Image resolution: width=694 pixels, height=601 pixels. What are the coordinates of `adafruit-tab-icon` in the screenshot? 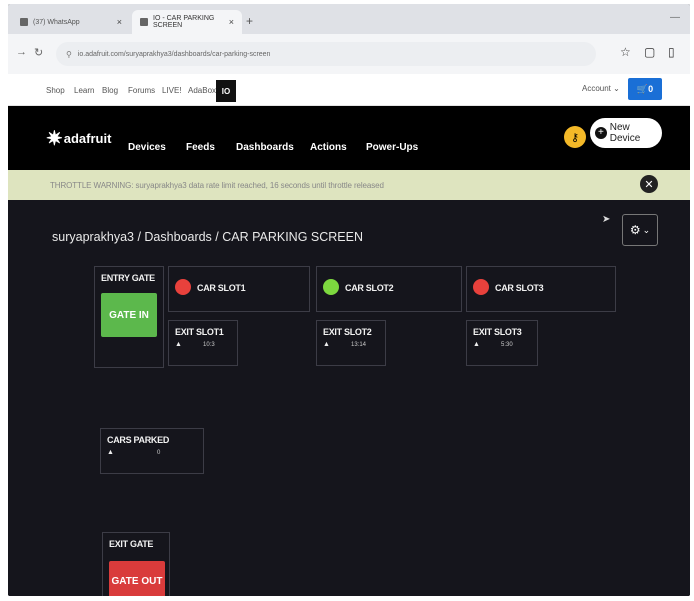 It's located at (144, 22).